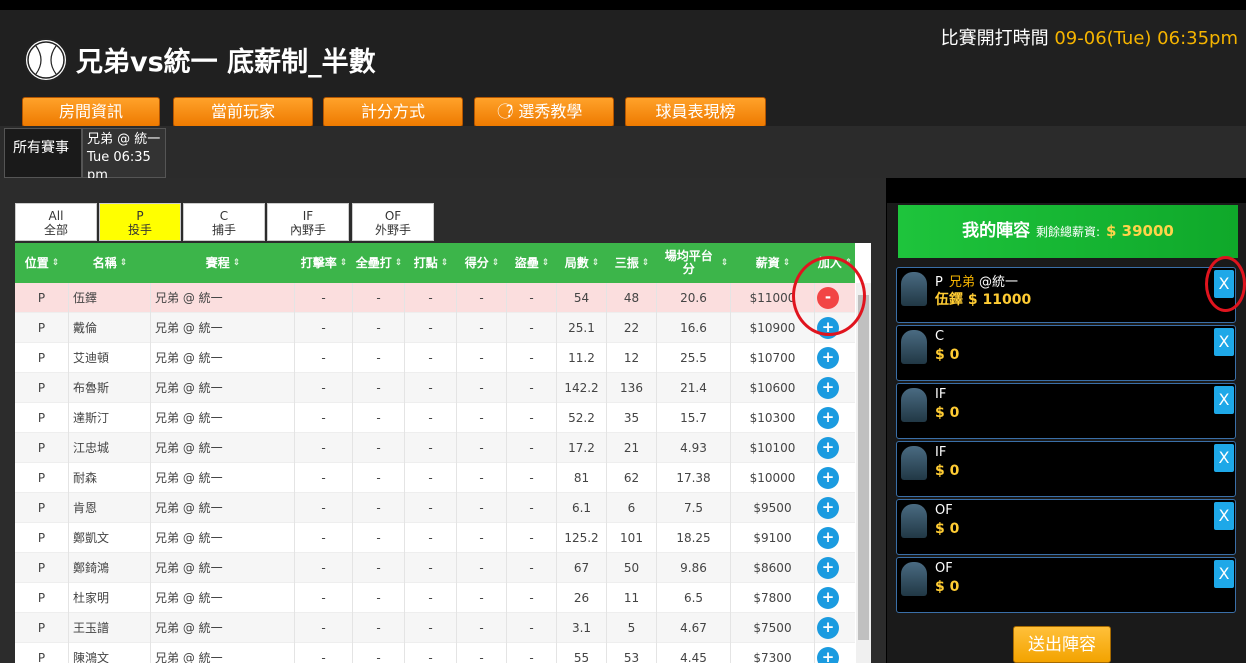 This screenshot has height=663, width=1246. What do you see at coordinates (694, 298) in the screenshot?
I see `cell-fp: 20.6` at bounding box center [694, 298].